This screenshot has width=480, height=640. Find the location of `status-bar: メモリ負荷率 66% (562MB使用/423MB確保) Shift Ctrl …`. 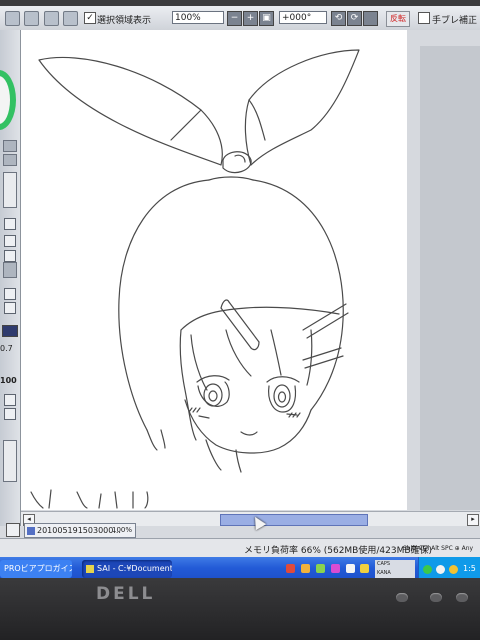

status-bar: メモリ負荷率 66% (562MB使用/423MB確保) Shift Ctrl … is located at coordinates (240, 548).